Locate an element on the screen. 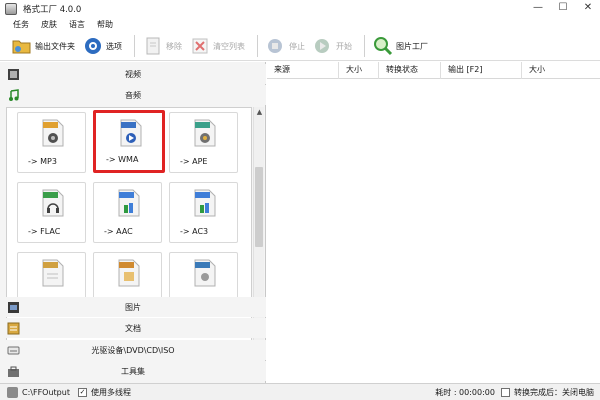 The height and width of the screenshot is (400, 600). after-convert-label: 转换完成后：关闭电脑 is located at coordinates (554, 392).